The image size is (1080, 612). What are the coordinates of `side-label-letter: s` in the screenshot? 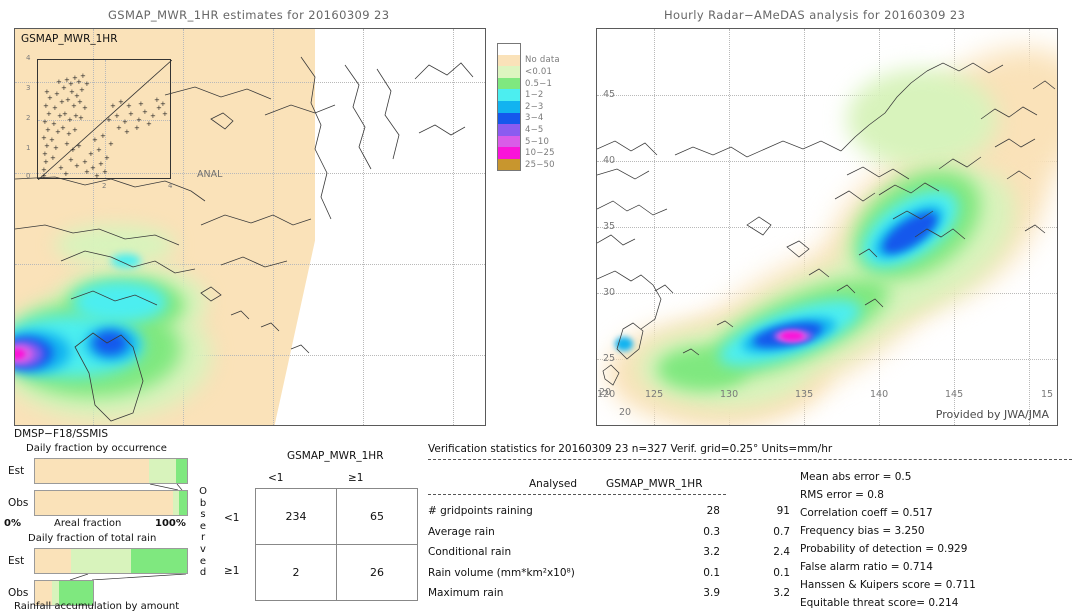 It's located at (203, 515).